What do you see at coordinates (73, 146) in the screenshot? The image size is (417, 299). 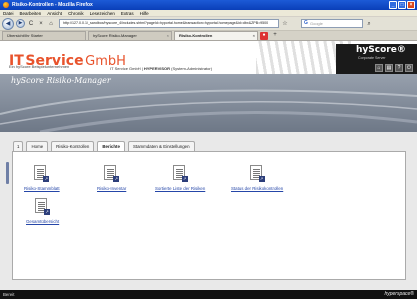 I see `tab-risk-controls: Risiko-Kontrollen` at bounding box center [73, 146].